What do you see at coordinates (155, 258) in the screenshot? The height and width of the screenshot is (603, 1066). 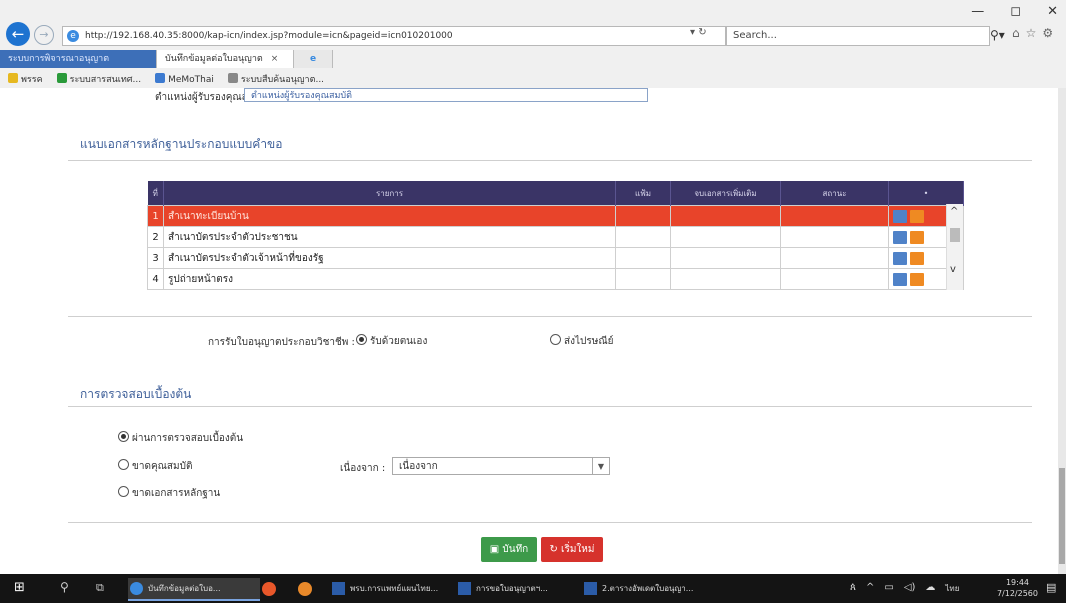 I see `row-number: 3` at bounding box center [155, 258].